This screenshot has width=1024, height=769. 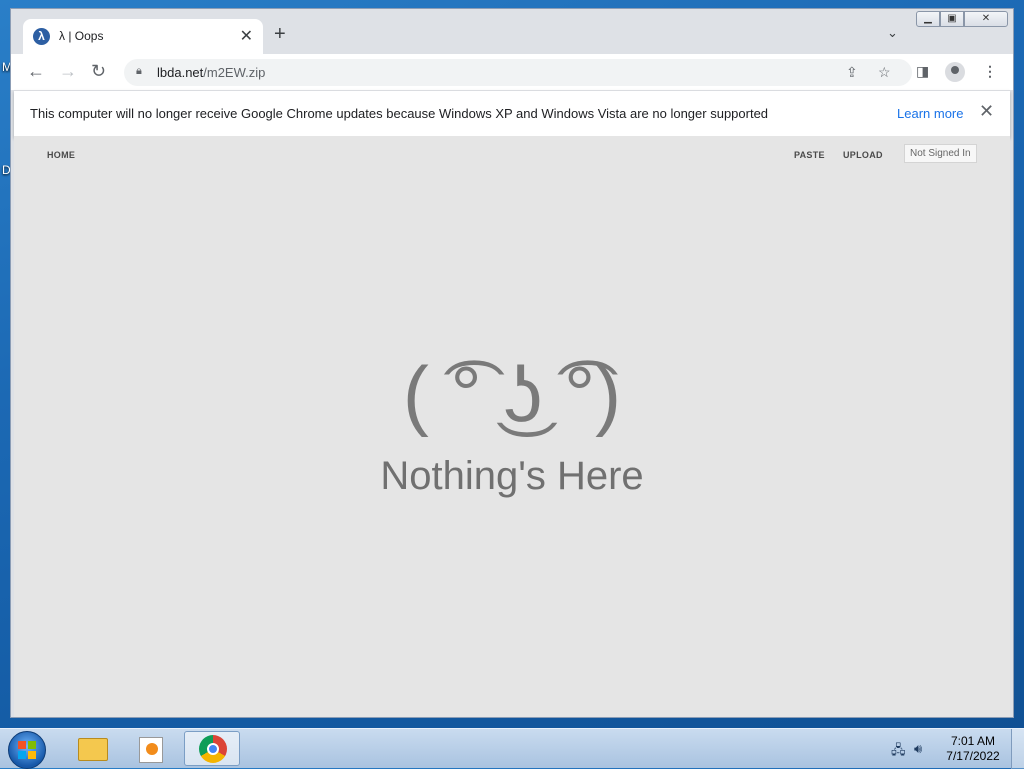 What do you see at coordinates (280, 34) in the screenshot?
I see `new-tab-button: +` at bounding box center [280, 34].